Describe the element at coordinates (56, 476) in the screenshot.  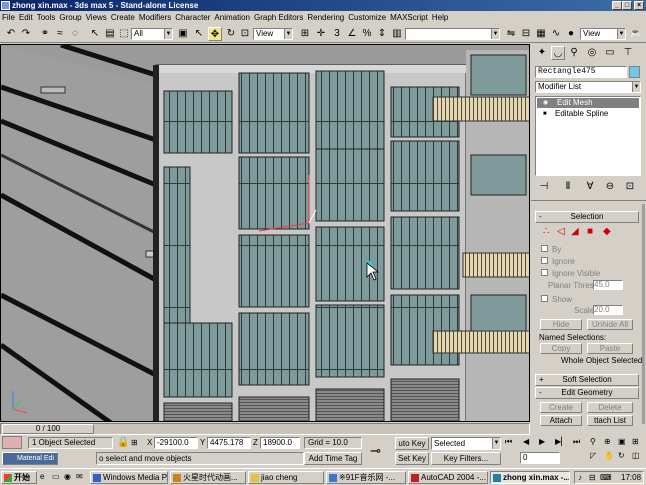
I see `desktop-icon: ▭` at that location.